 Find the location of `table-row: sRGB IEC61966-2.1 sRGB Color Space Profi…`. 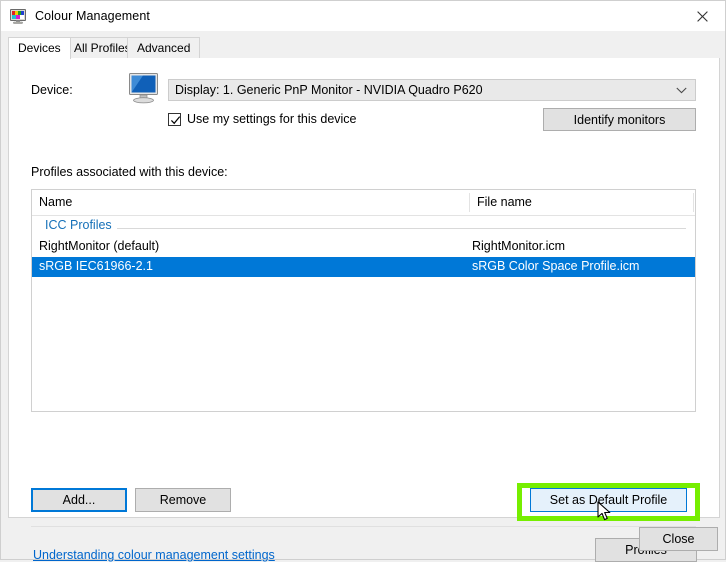

table-row: sRGB IEC61966-2.1 sRGB Color Space Profi… is located at coordinates (363, 267).